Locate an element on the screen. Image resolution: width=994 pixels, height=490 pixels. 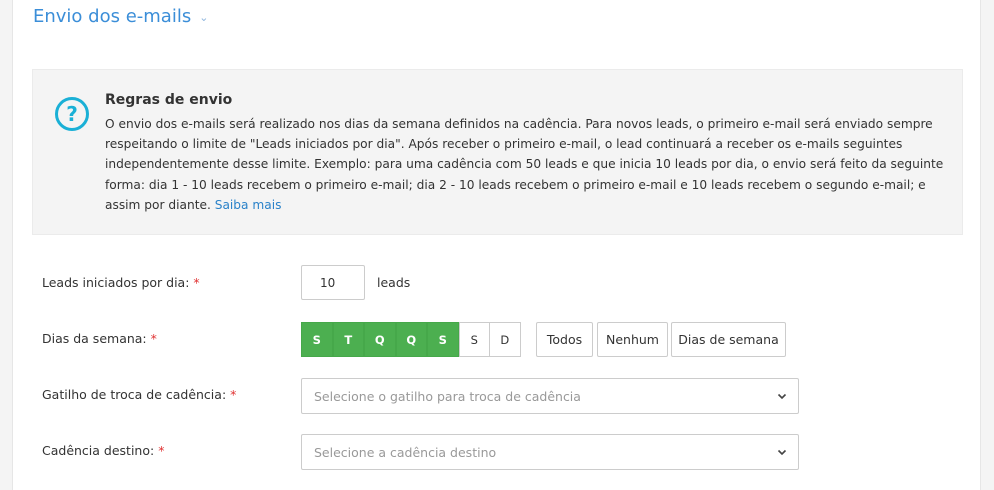
leads-per-day-input is located at coordinates (333, 282).